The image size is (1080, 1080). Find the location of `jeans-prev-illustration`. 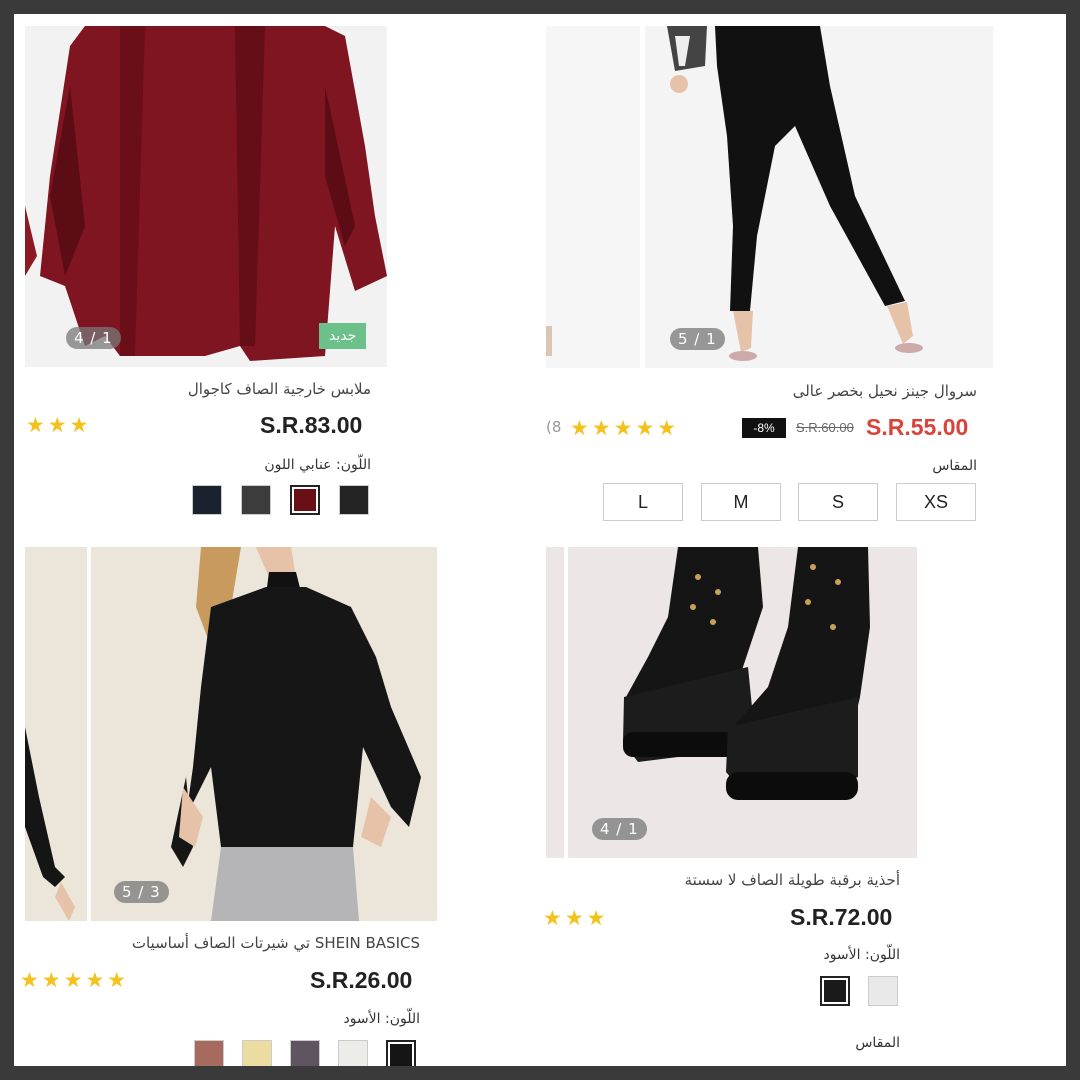

jeans-prev-illustration is located at coordinates (593, 197).